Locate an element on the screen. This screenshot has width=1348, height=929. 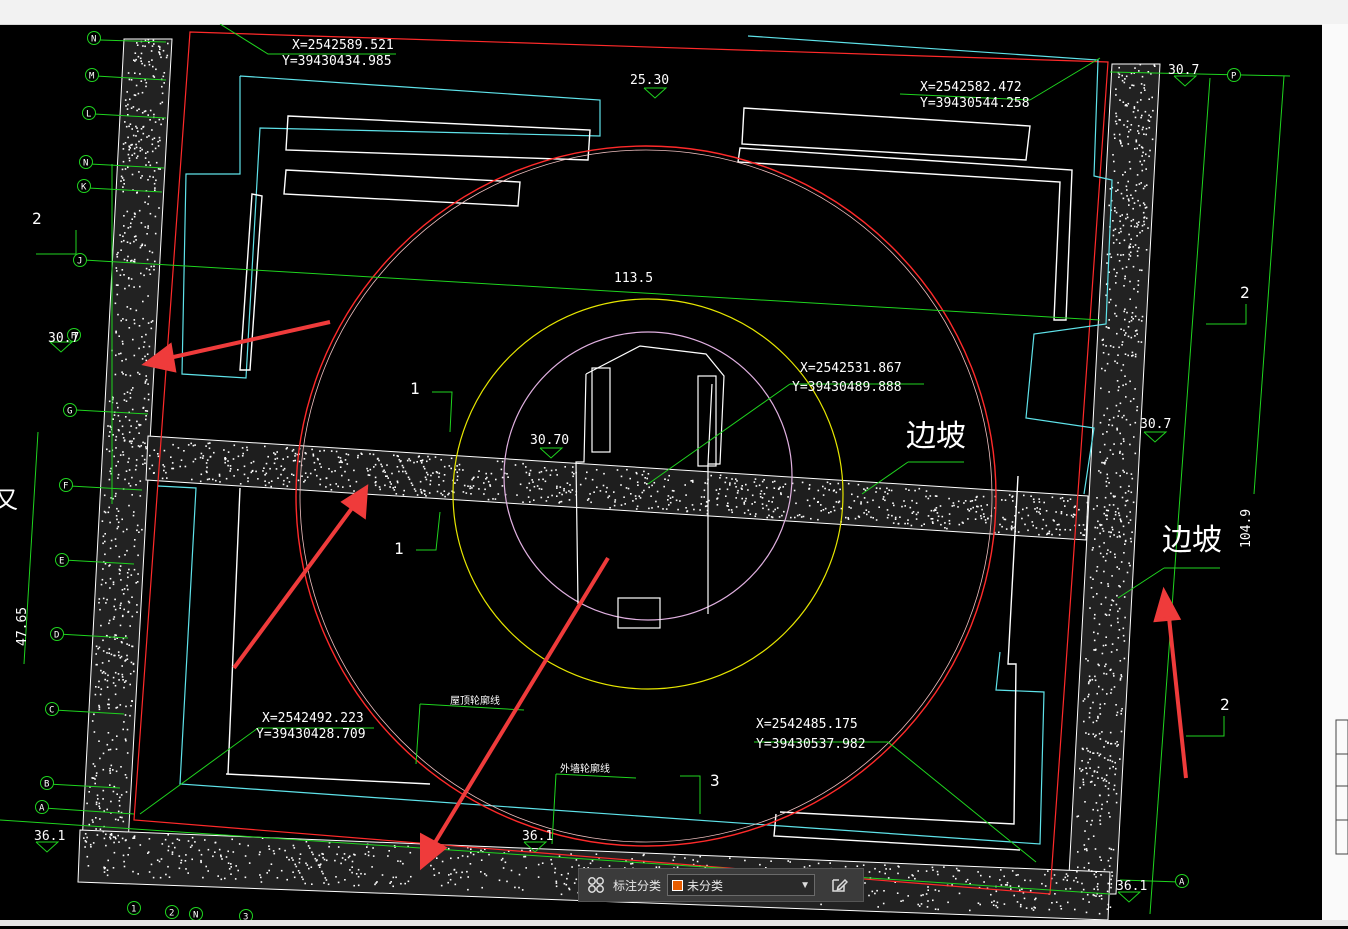
axis-bubble-label: B is located at coordinates (46, 785).